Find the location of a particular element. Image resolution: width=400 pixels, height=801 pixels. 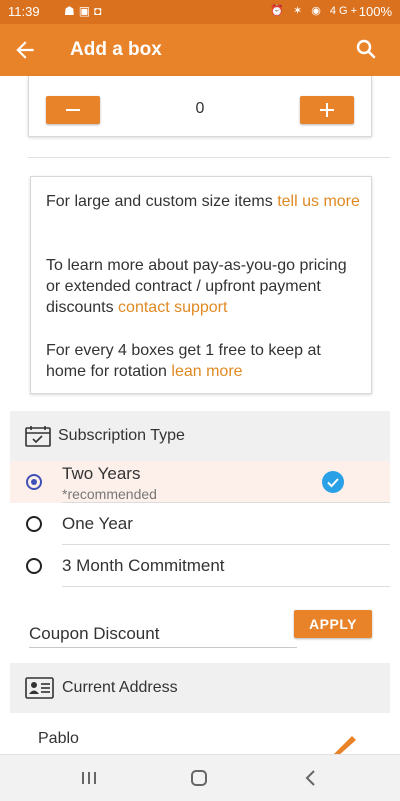

calendar-check-icon is located at coordinates (38, 436).